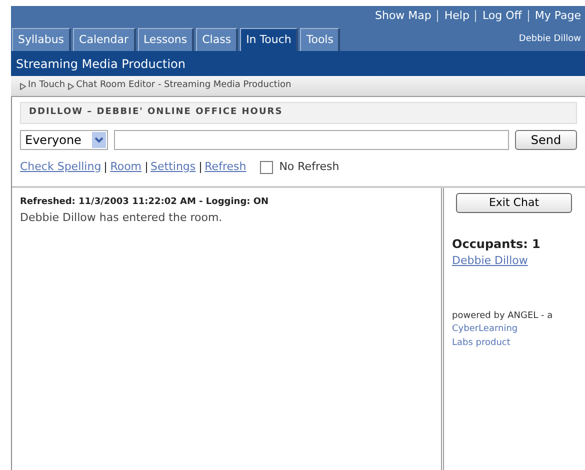 The height and width of the screenshot is (470, 585). Describe the element at coordinates (225, 167) in the screenshot. I see `option-link: Refresh` at that location.